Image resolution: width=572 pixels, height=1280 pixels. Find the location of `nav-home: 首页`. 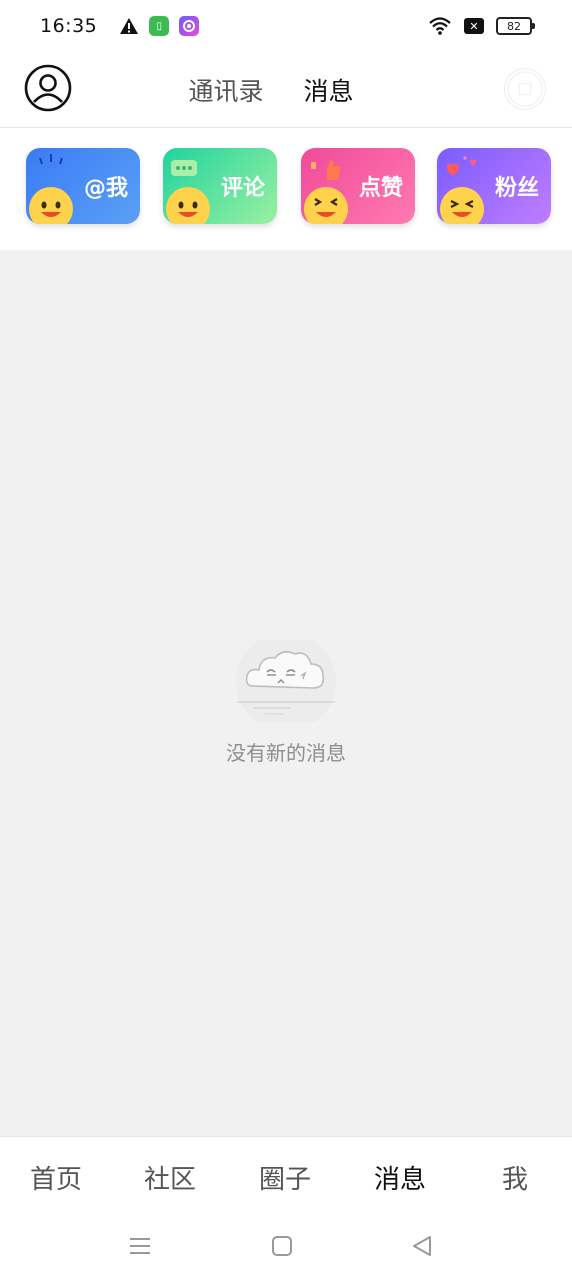

nav-home: 首页 is located at coordinates (56, 1177).